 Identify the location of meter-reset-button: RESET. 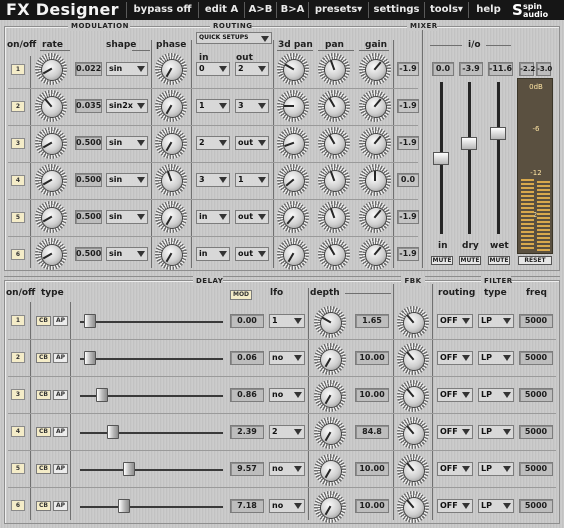
(535, 260).